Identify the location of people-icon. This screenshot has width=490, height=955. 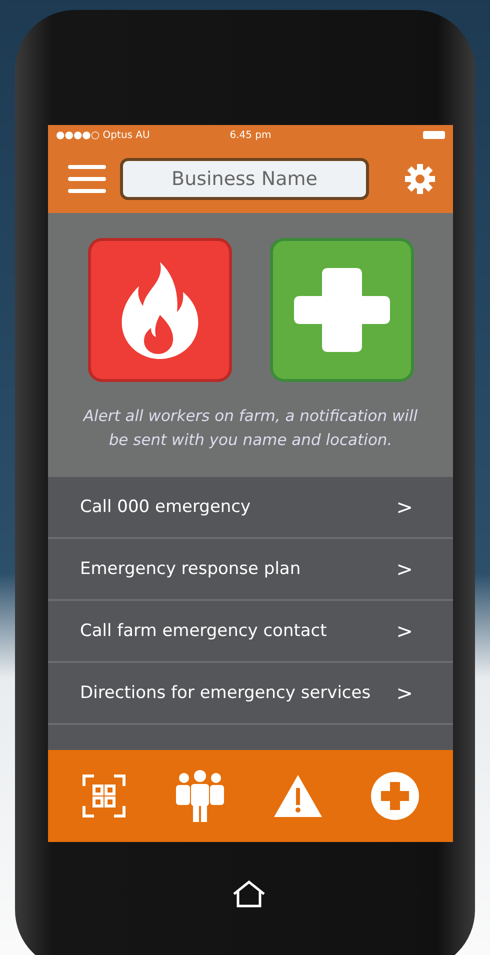
(200, 796).